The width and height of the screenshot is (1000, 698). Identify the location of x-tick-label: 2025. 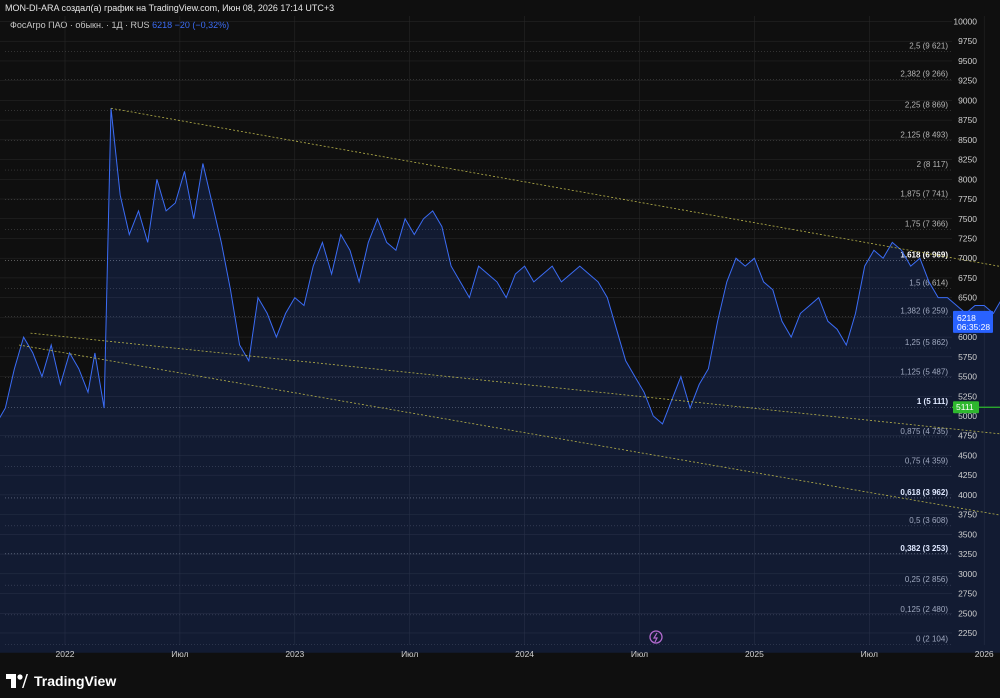
(754, 654).